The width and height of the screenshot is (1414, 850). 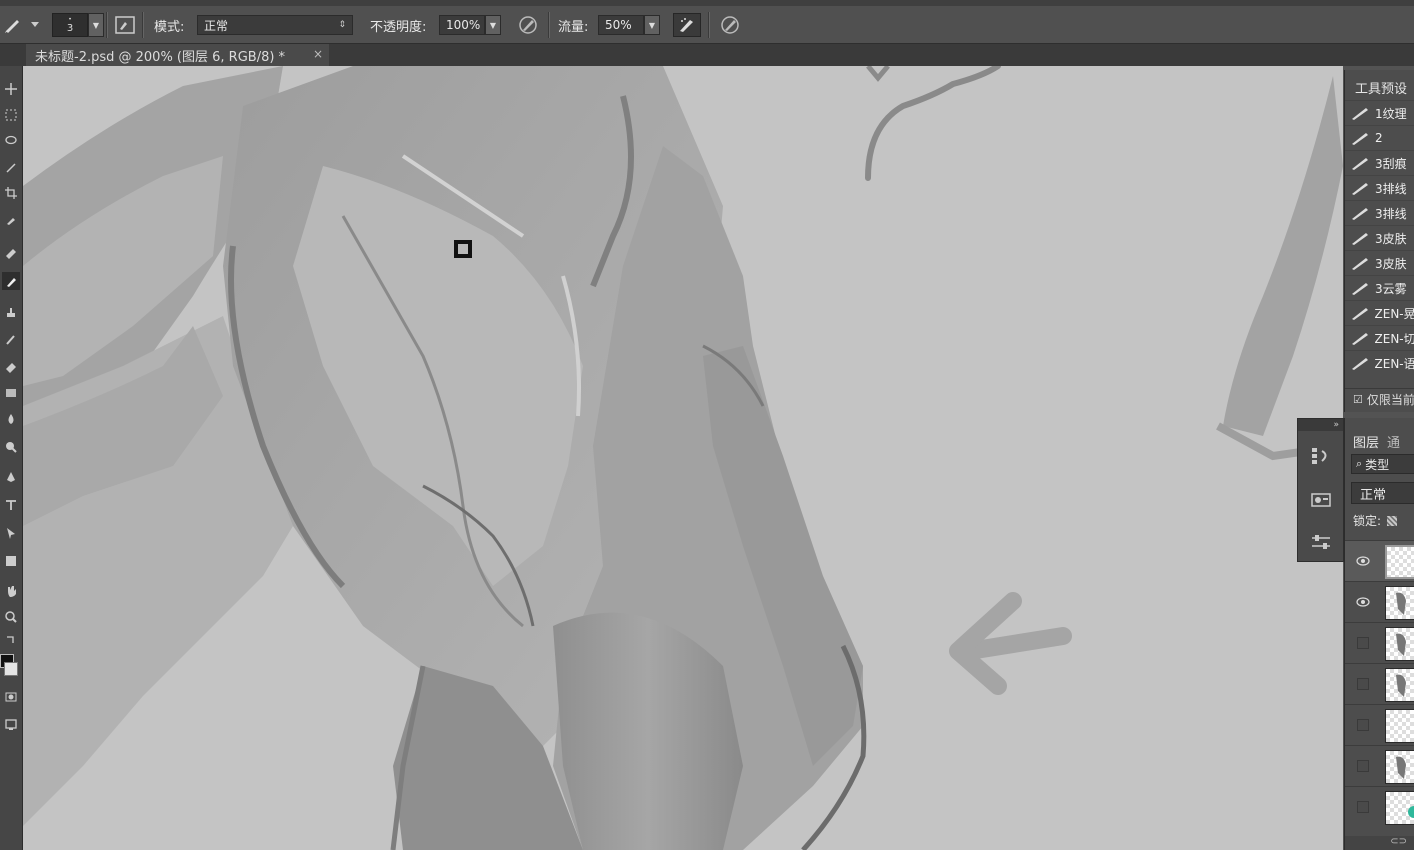 What do you see at coordinates (11, 167) in the screenshot?
I see `magic-wand-tool-icon` at bounding box center [11, 167].